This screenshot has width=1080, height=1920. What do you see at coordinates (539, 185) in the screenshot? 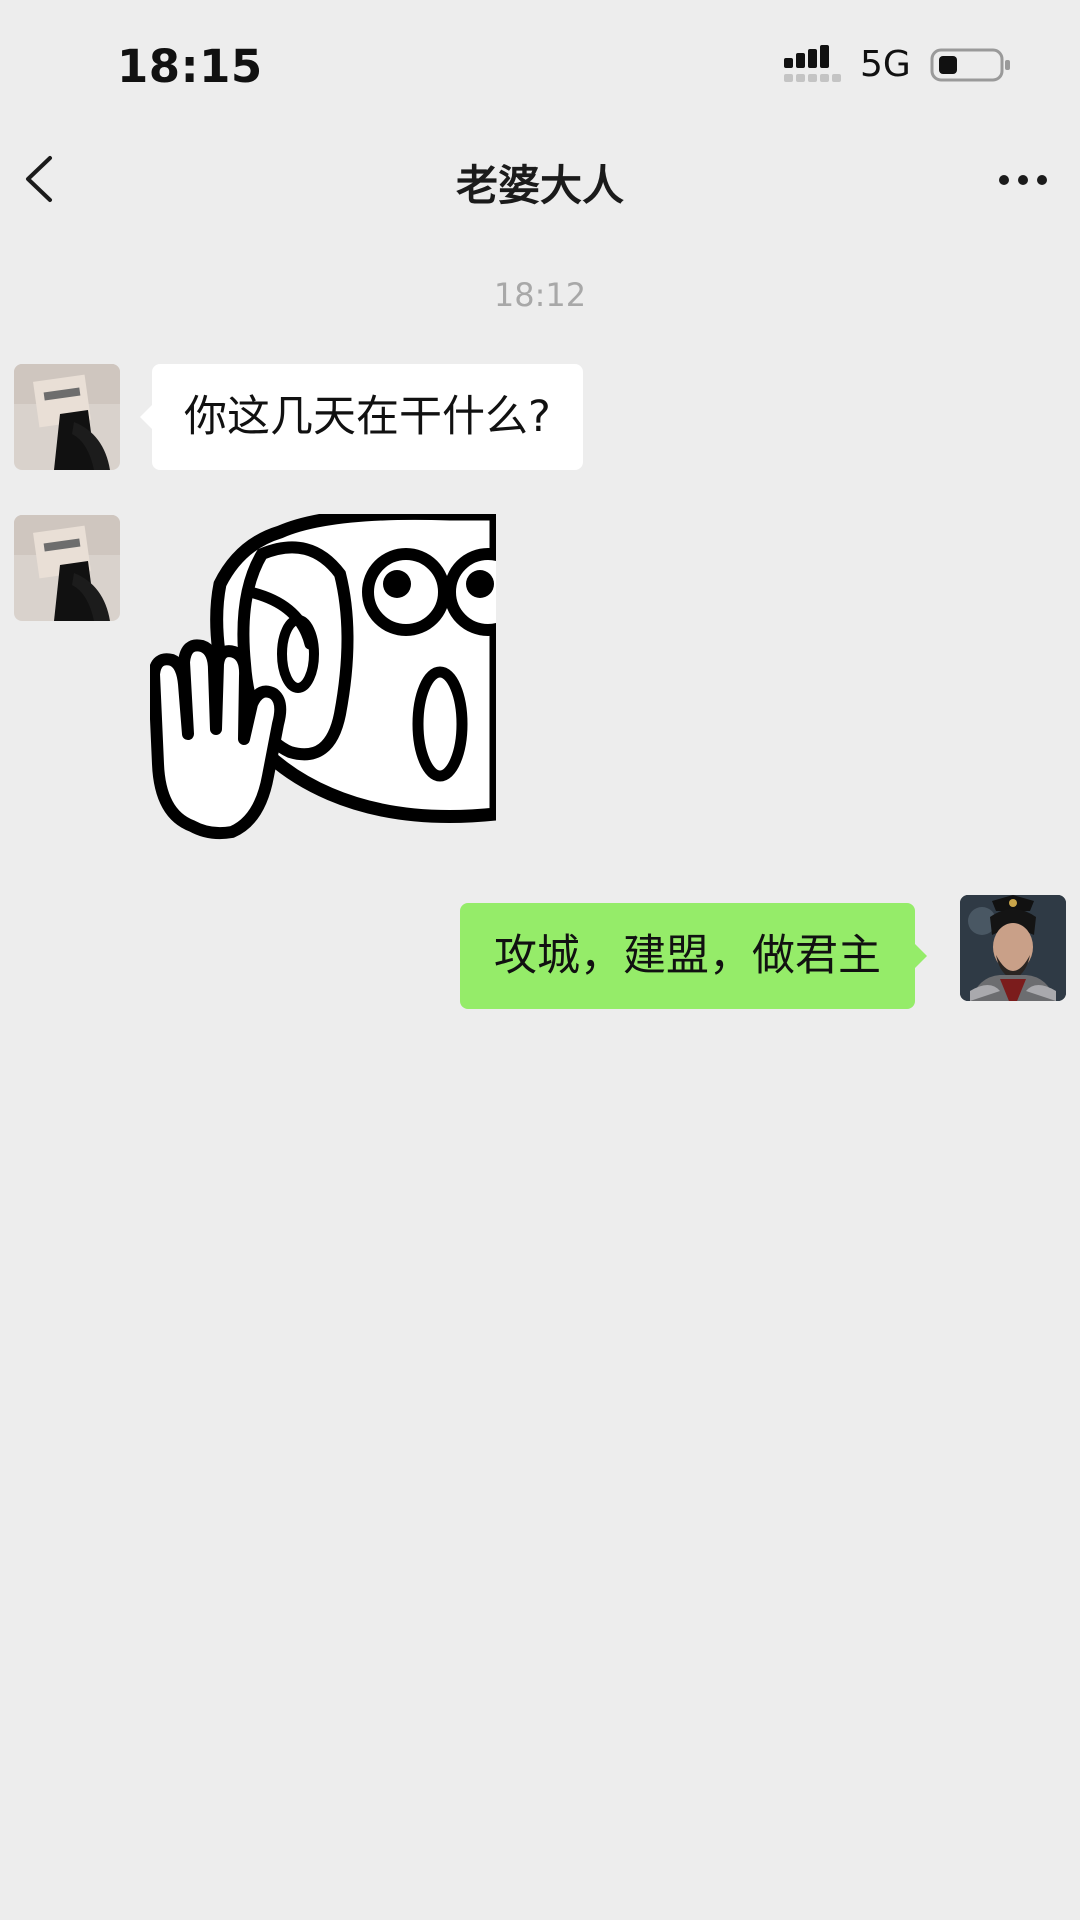
I see `chat-title: 老婆大人` at bounding box center [539, 185].